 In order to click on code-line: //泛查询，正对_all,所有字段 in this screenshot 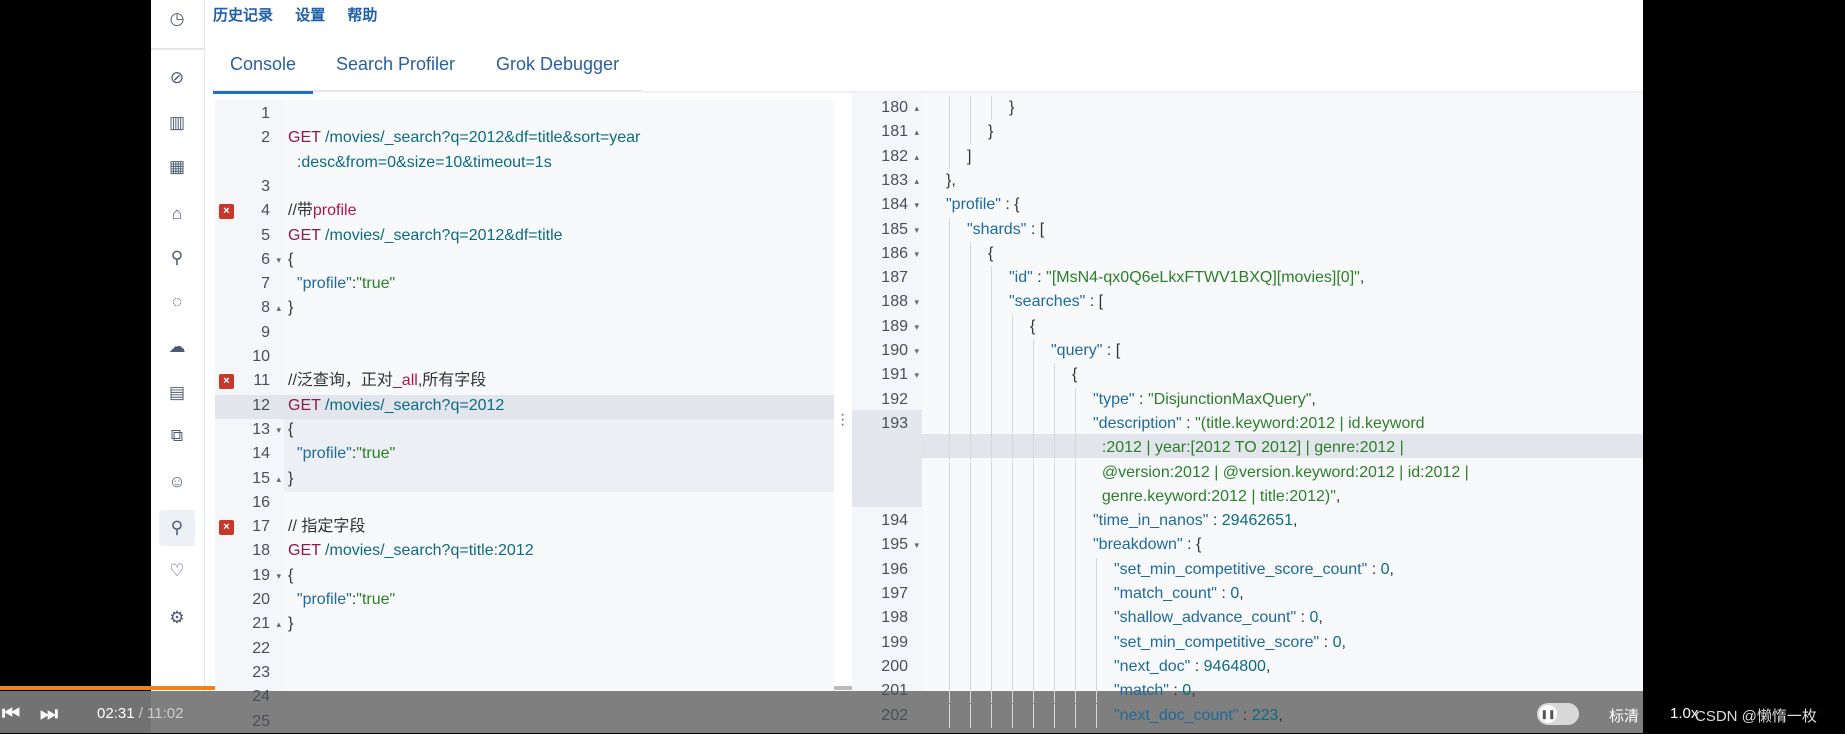, I will do `click(387, 381)`.